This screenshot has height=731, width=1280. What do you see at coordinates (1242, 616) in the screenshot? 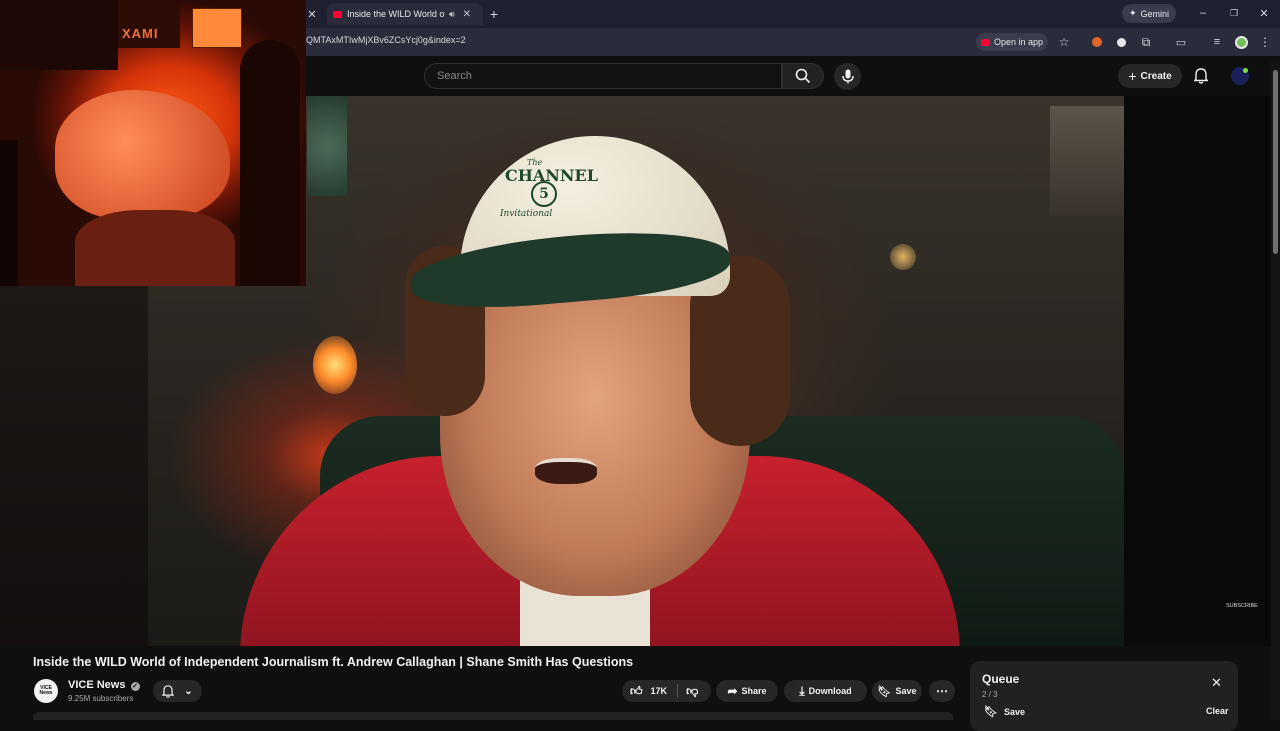
I see `subscribe-watermark: SUBSCRIBE` at bounding box center [1242, 616].